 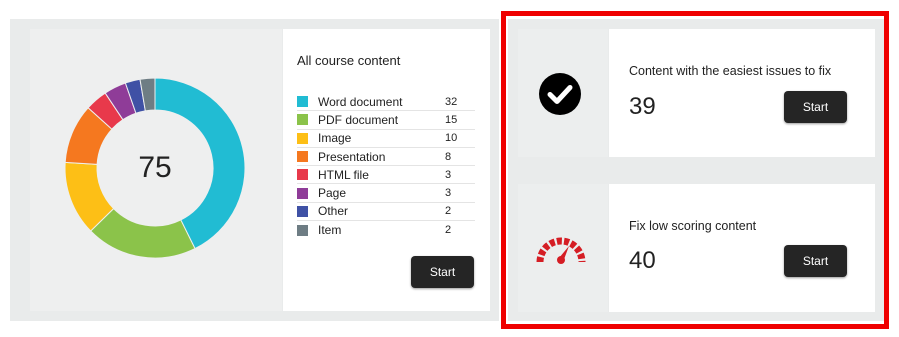 What do you see at coordinates (451, 119) in the screenshot?
I see `legend-count: 15` at bounding box center [451, 119].